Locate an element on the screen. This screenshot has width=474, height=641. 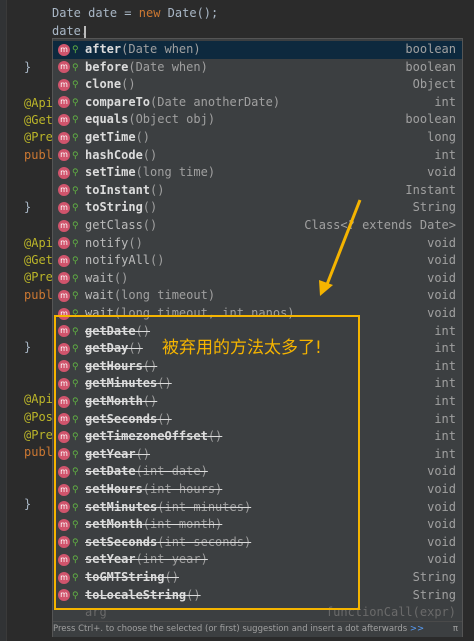
completion-item-gettime: m ⚲ getTime() long is located at coordinates (257, 138).